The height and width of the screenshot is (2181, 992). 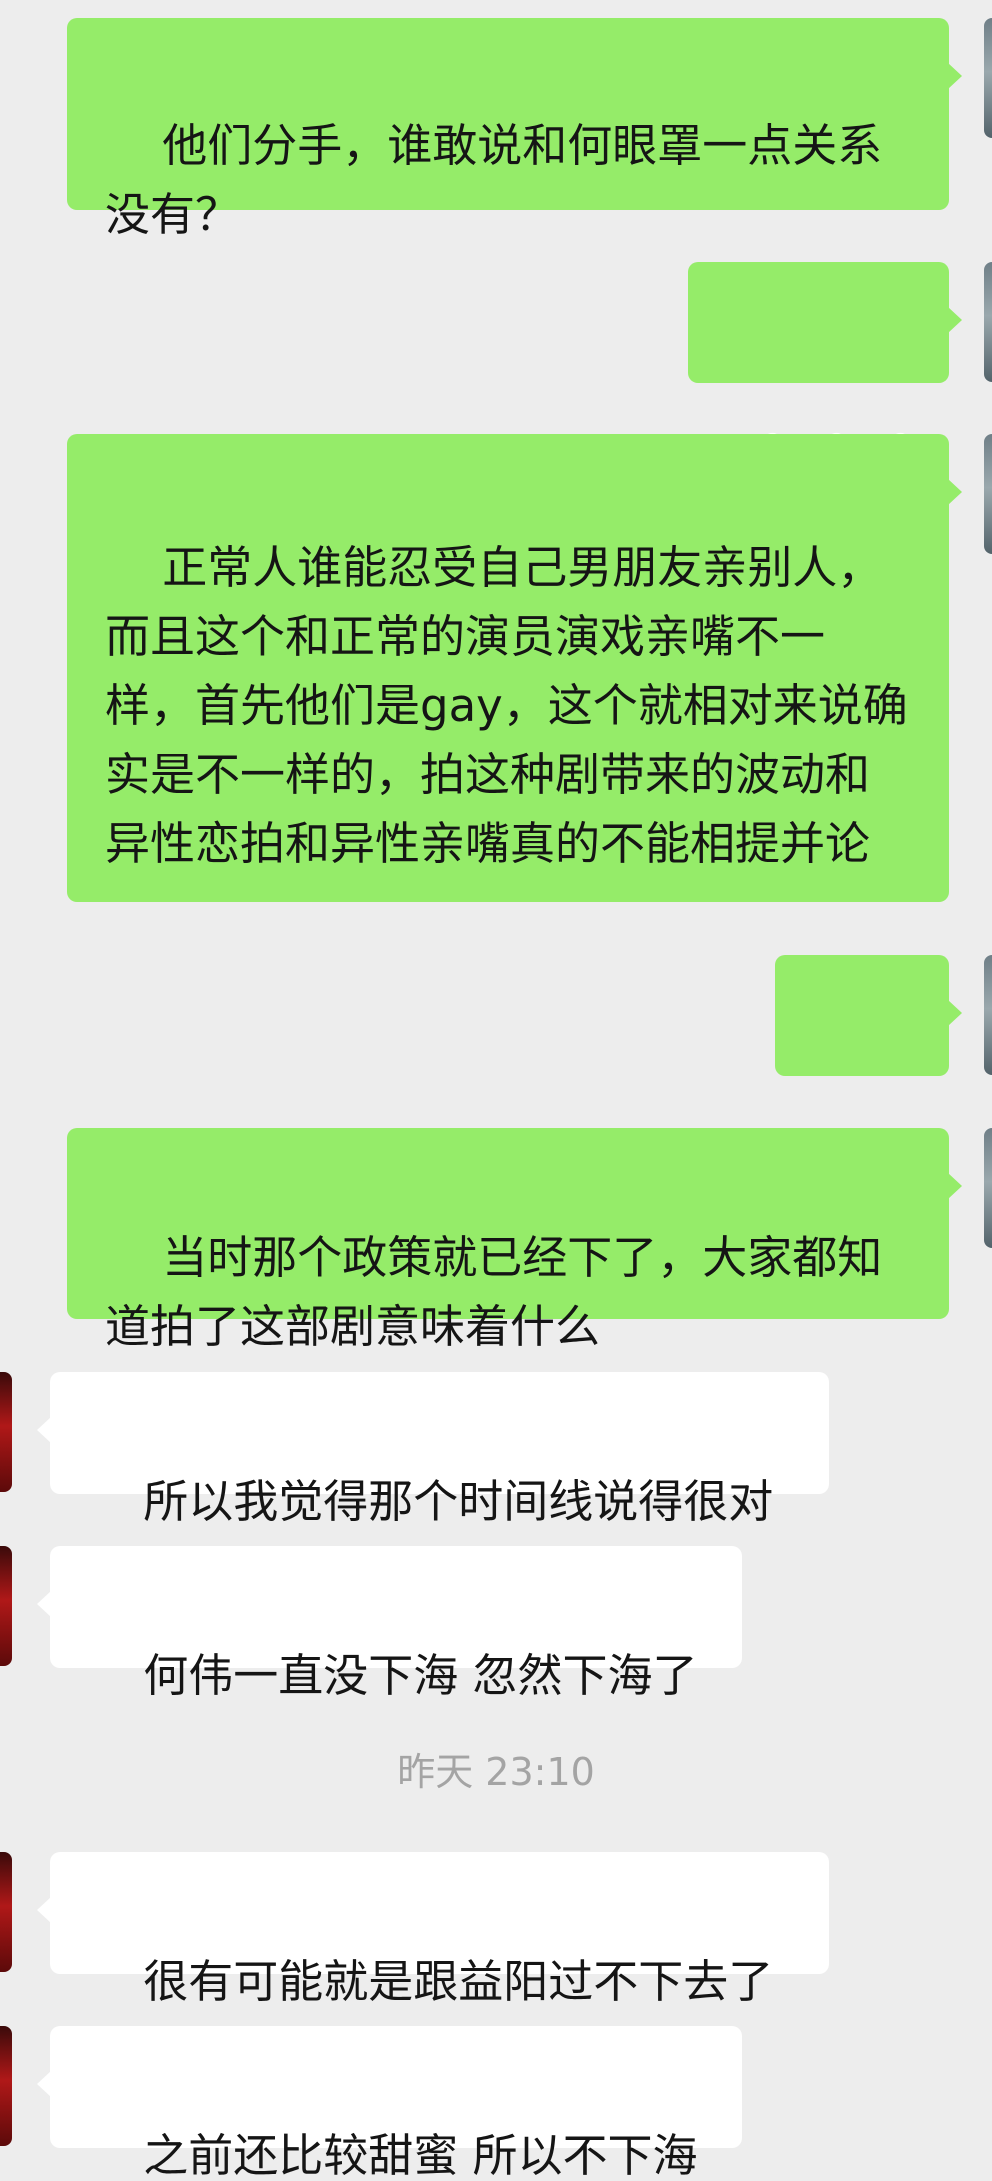 What do you see at coordinates (458, 1501) in the screenshot?
I see `message-text: 所以我觉得那个时间线说得很对` at bounding box center [458, 1501].